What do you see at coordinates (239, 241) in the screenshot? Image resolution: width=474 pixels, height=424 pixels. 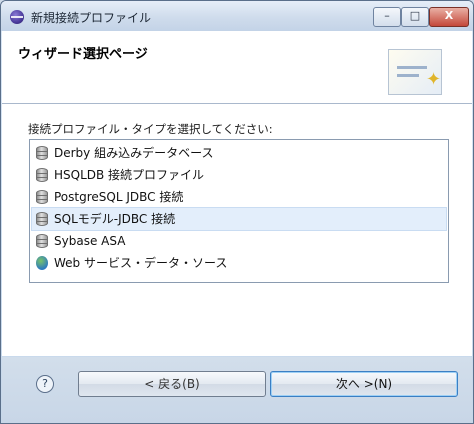 I see `list-item-sybase-asa: Sybase ASA` at bounding box center [239, 241].